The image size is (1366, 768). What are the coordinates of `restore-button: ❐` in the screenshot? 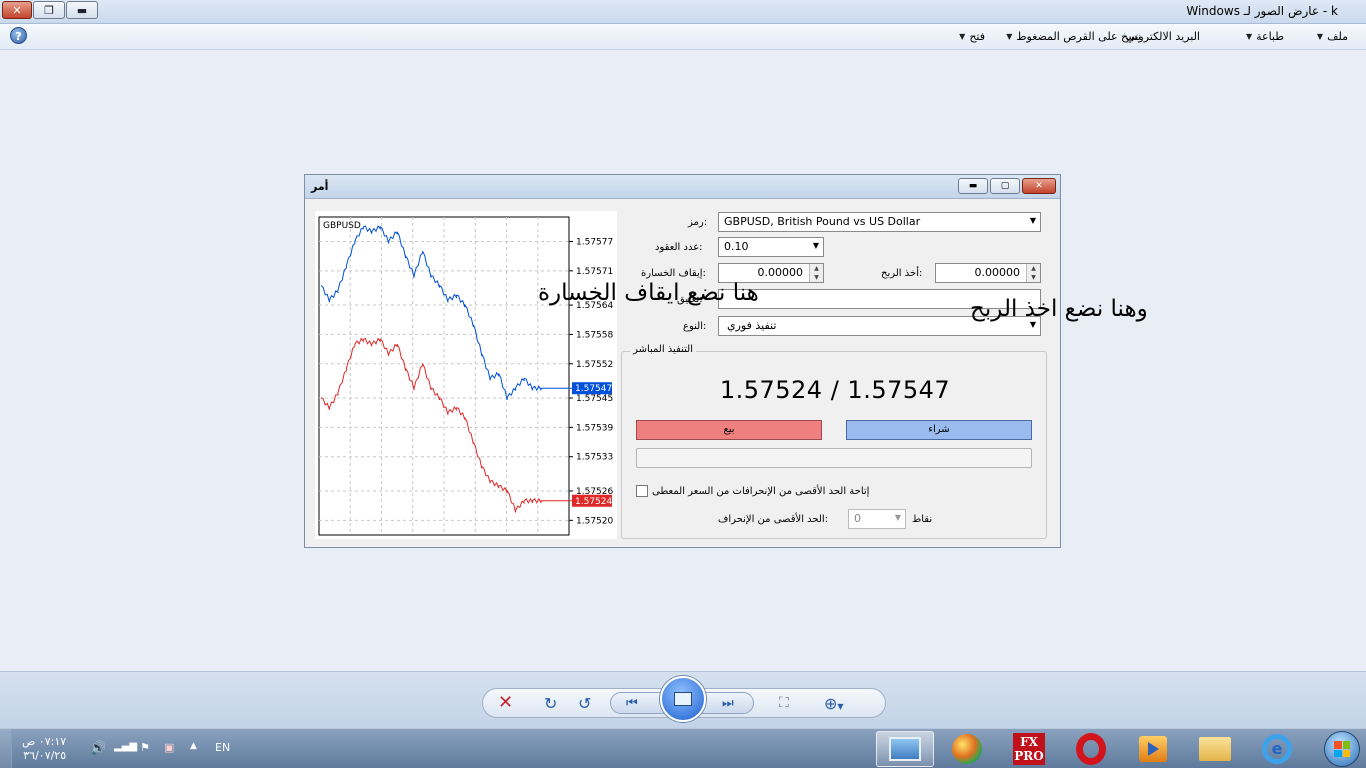 It's located at (49, 10).